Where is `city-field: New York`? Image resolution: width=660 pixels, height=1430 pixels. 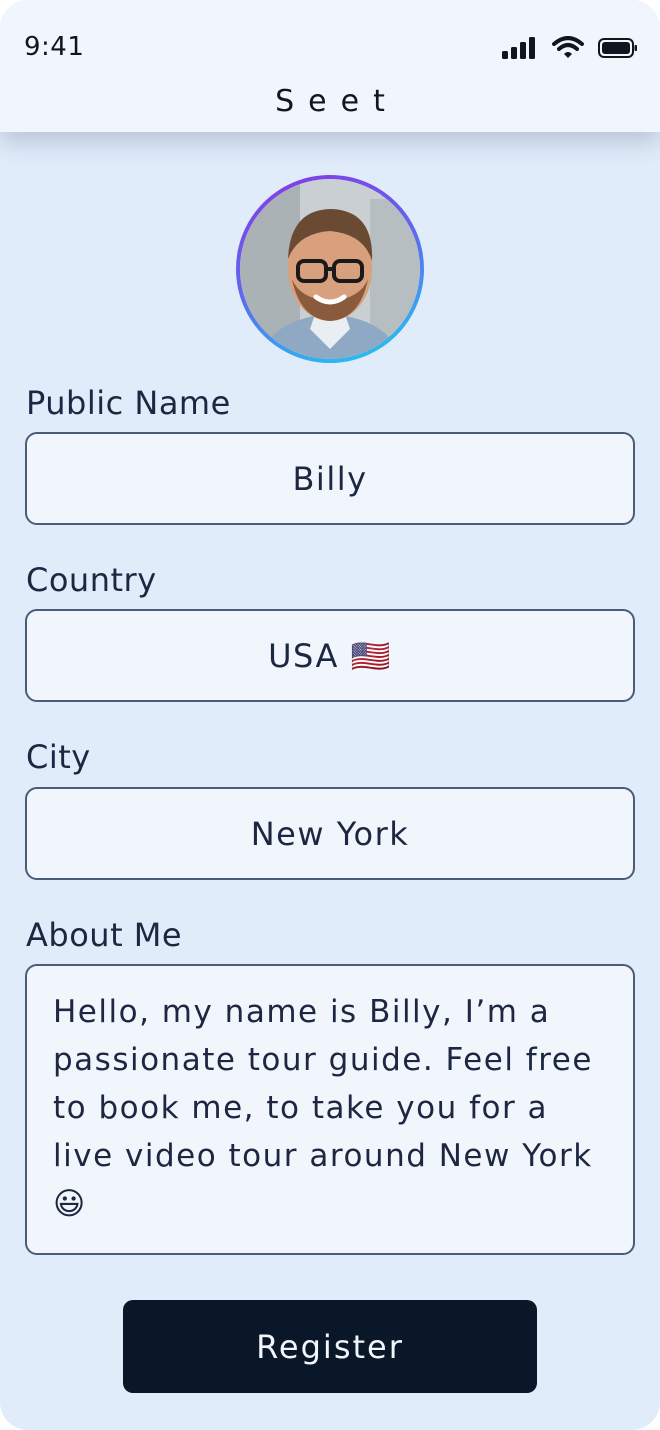
city-field: New York is located at coordinates (330, 833).